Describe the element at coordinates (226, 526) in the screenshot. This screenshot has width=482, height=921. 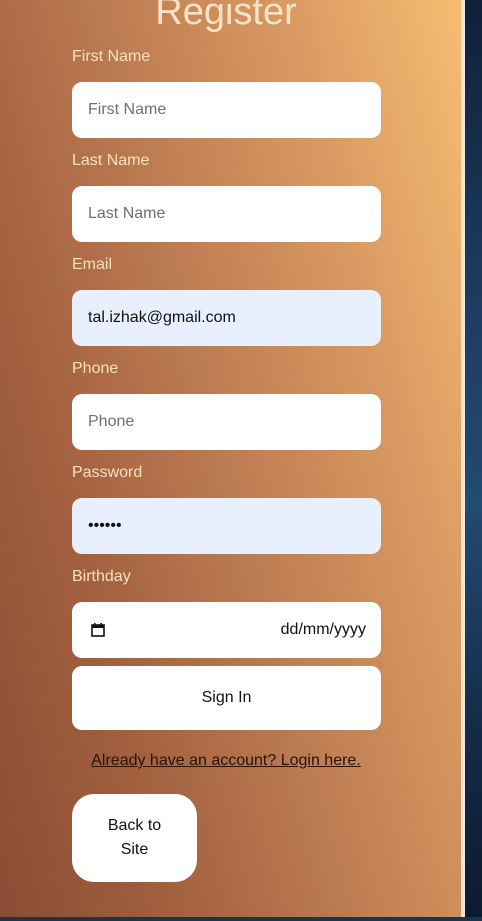
I see `password-field` at that location.